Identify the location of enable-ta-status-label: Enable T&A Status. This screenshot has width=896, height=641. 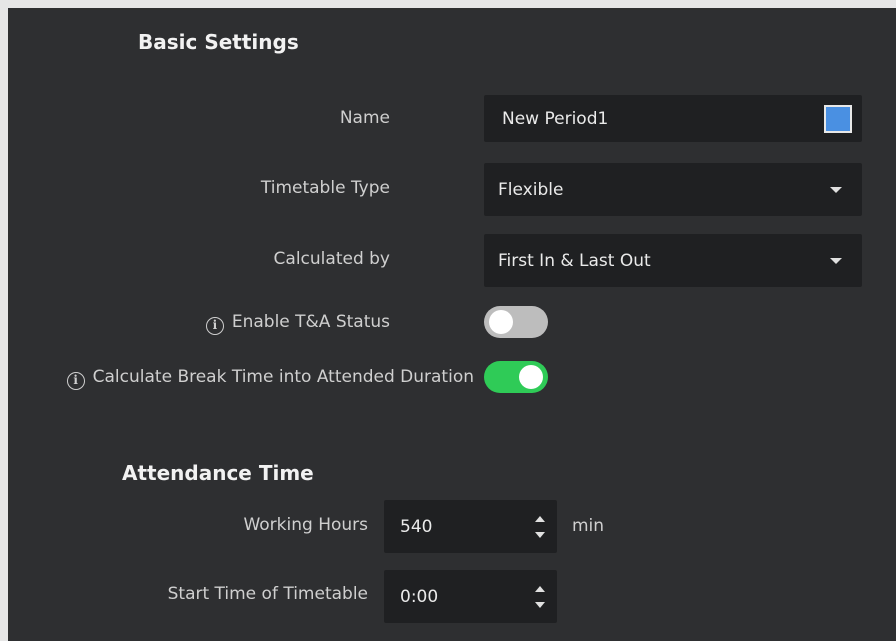
(310, 322).